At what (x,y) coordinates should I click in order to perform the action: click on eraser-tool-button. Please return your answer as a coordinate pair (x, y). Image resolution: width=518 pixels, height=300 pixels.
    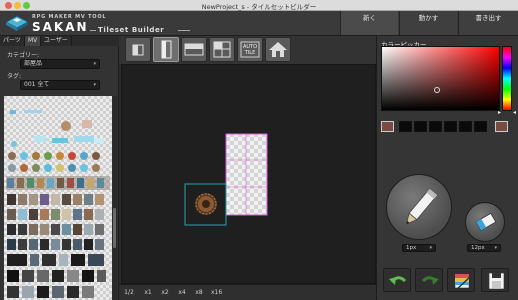
    Looking at the image, I should click on (485, 222).